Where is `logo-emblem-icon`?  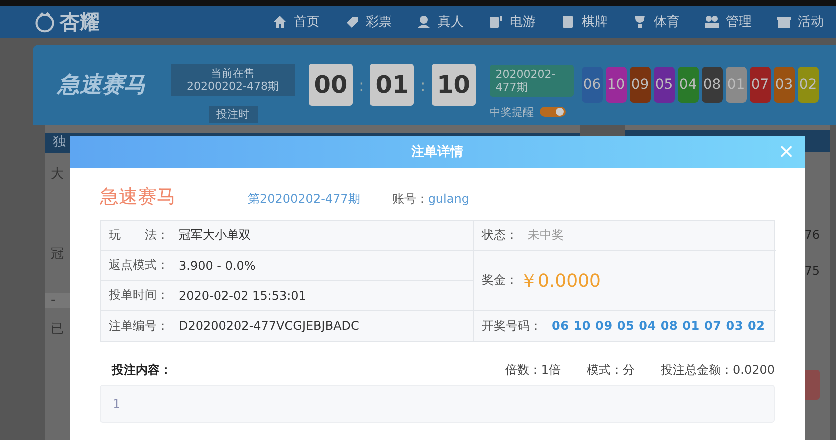 logo-emblem-icon is located at coordinates (45, 22).